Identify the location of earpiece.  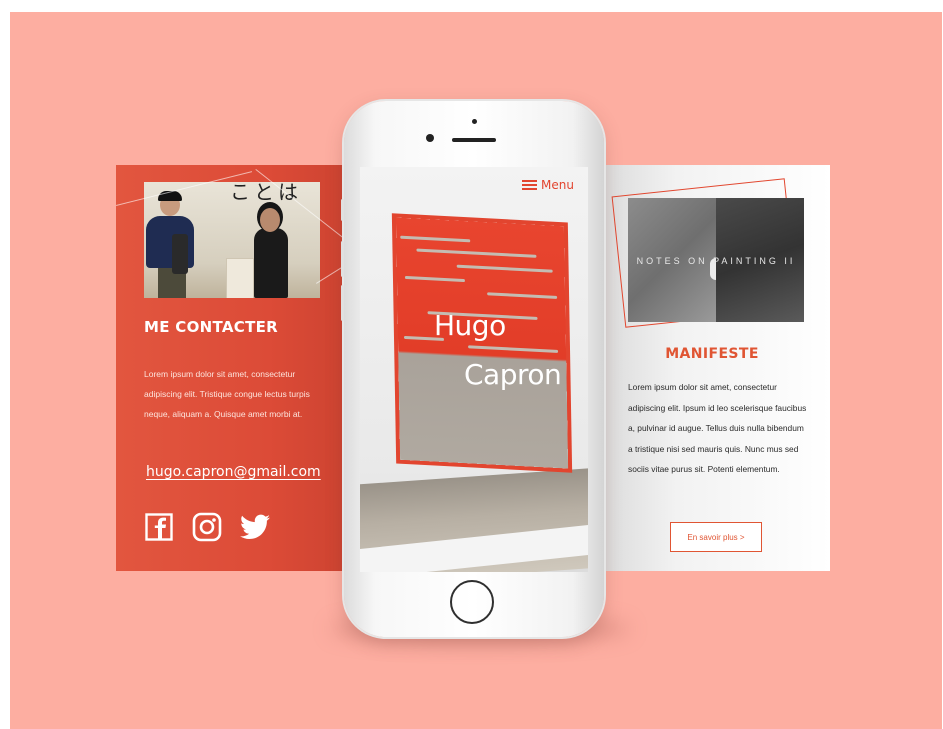
(474, 140).